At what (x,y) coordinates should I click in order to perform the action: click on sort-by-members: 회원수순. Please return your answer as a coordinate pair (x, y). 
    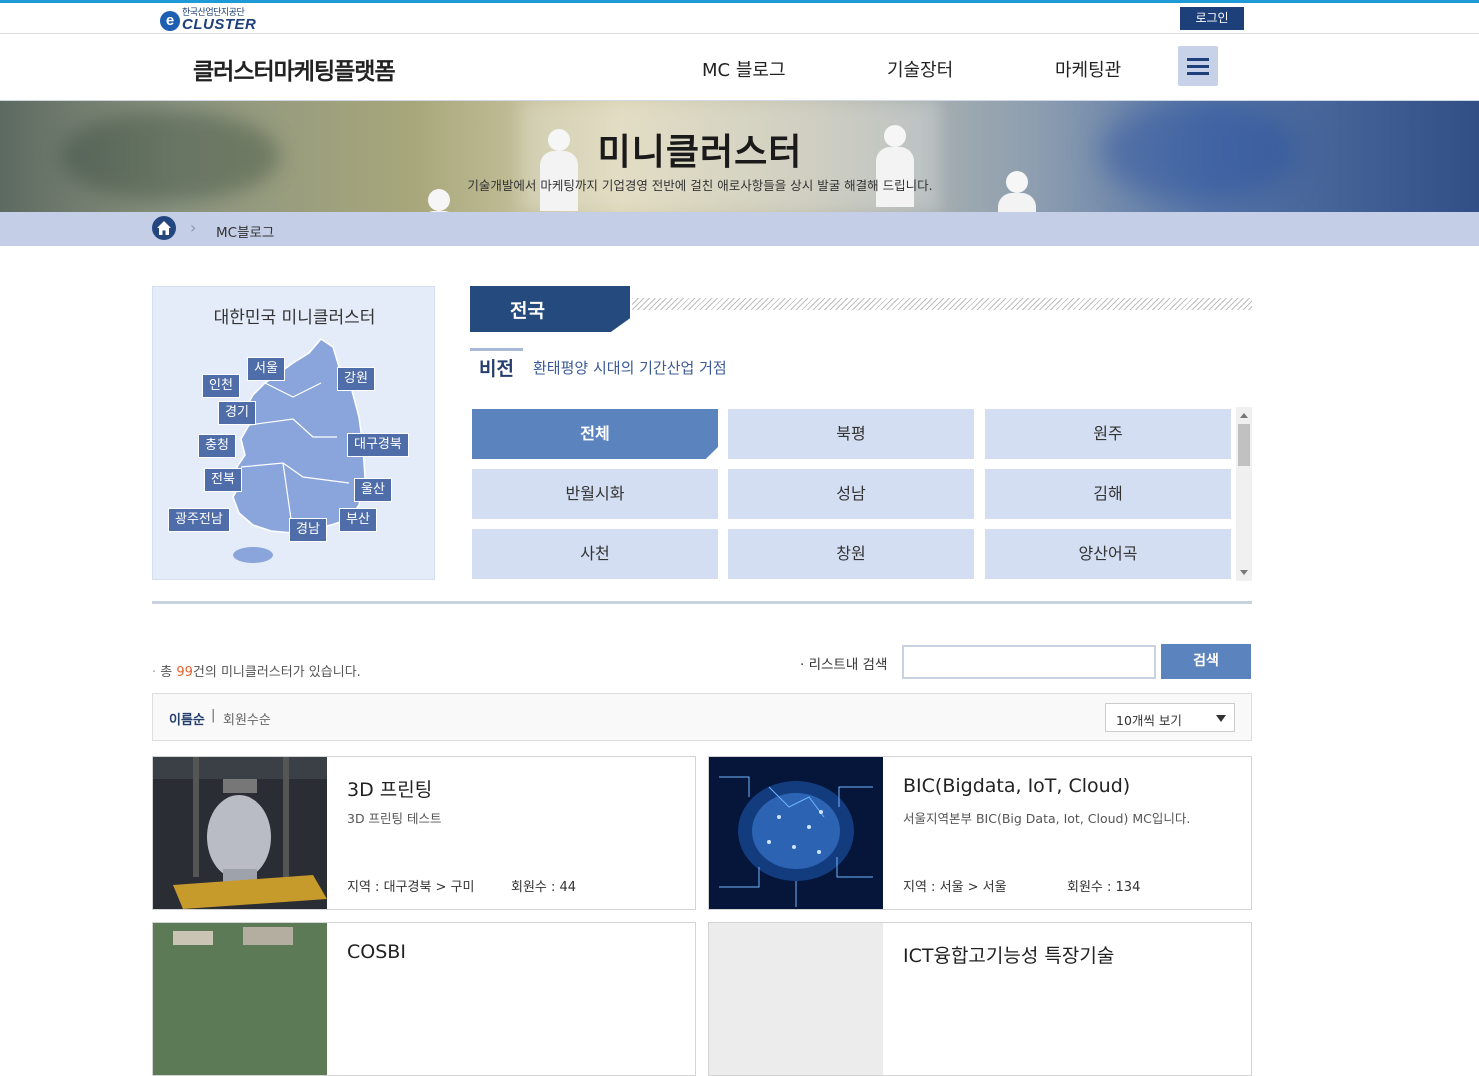
    Looking at the image, I should click on (247, 718).